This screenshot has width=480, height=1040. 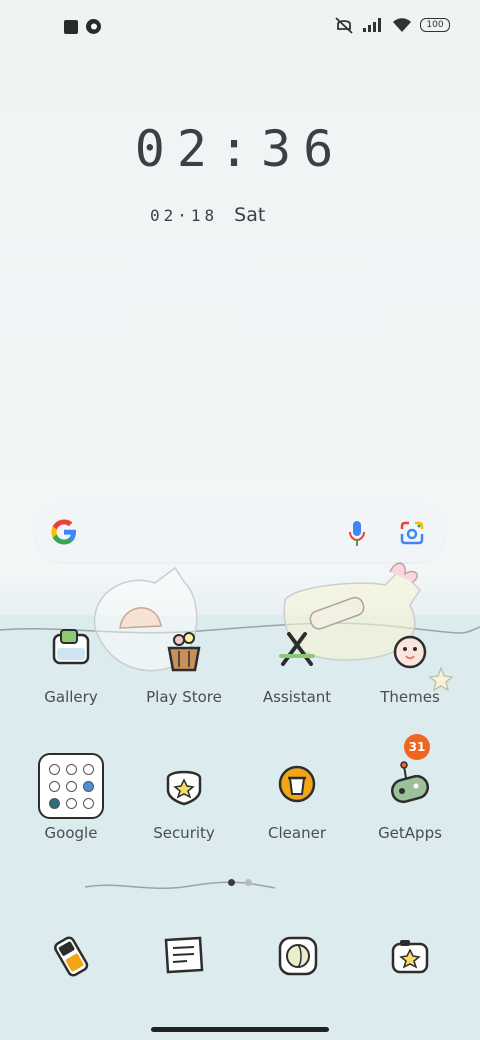 I want to click on signal-icon, so click(x=372, y=25).